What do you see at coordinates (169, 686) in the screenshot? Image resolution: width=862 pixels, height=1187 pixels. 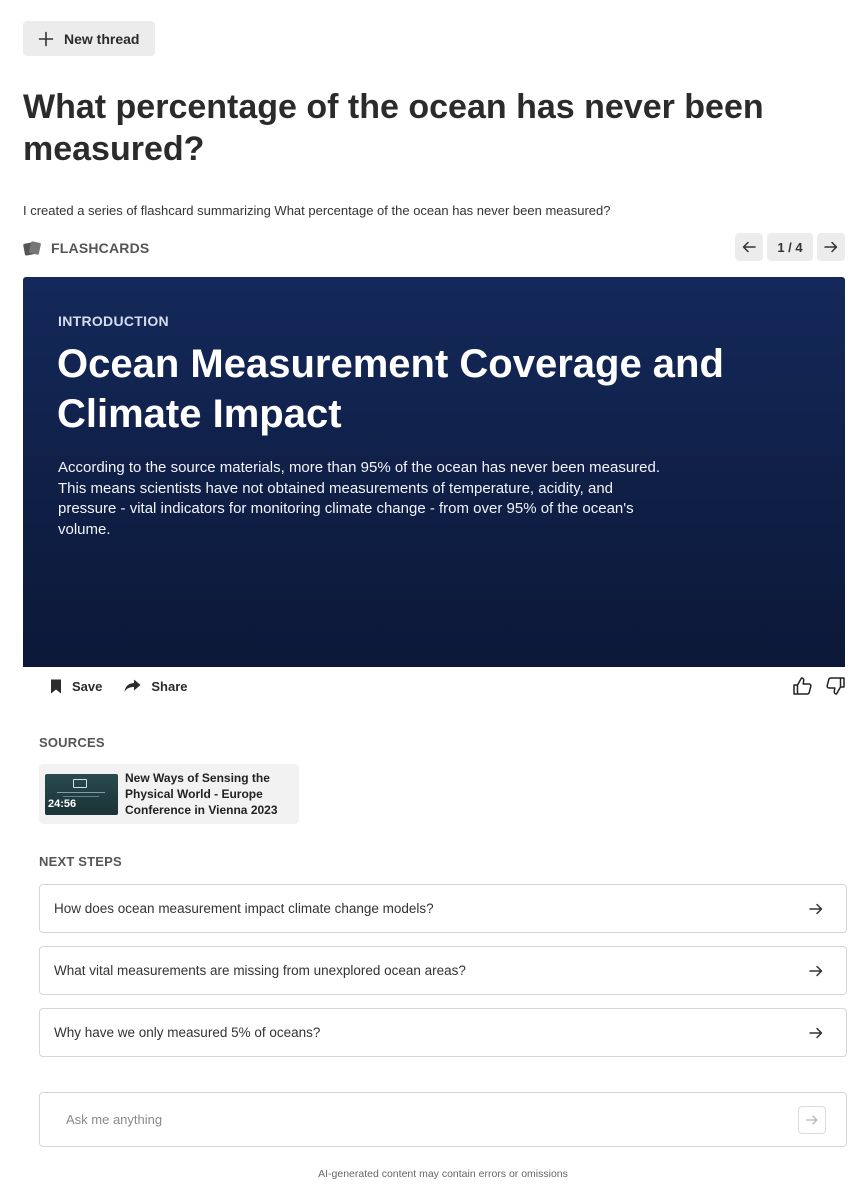 I see `share-label: Share` at bounding box center [169, 686].